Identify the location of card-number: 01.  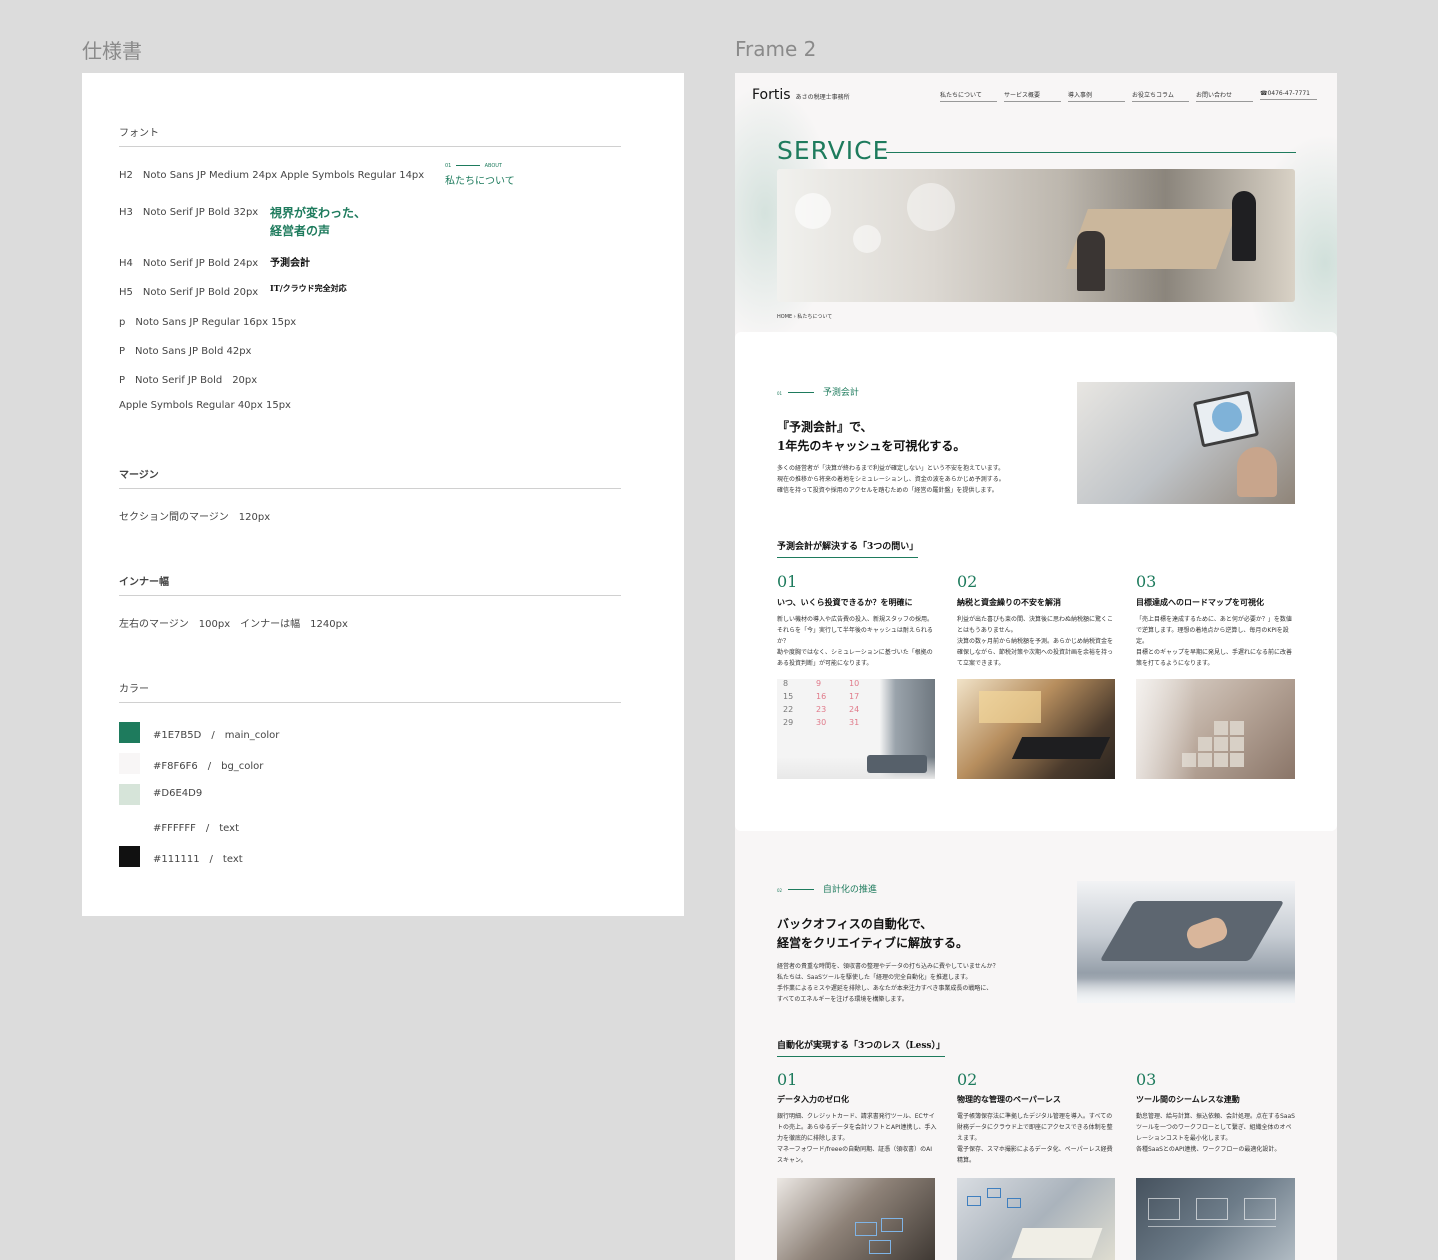
(787, 1079).